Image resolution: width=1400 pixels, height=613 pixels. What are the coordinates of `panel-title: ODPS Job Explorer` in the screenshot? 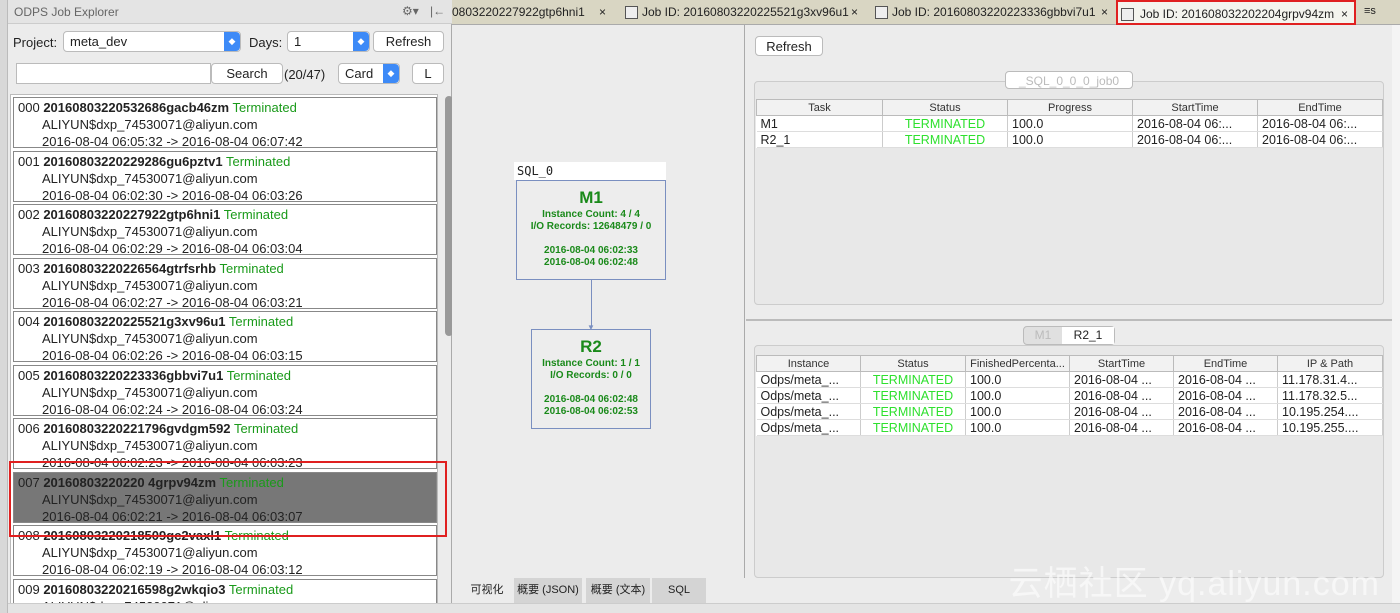 It's located at (66, 12).